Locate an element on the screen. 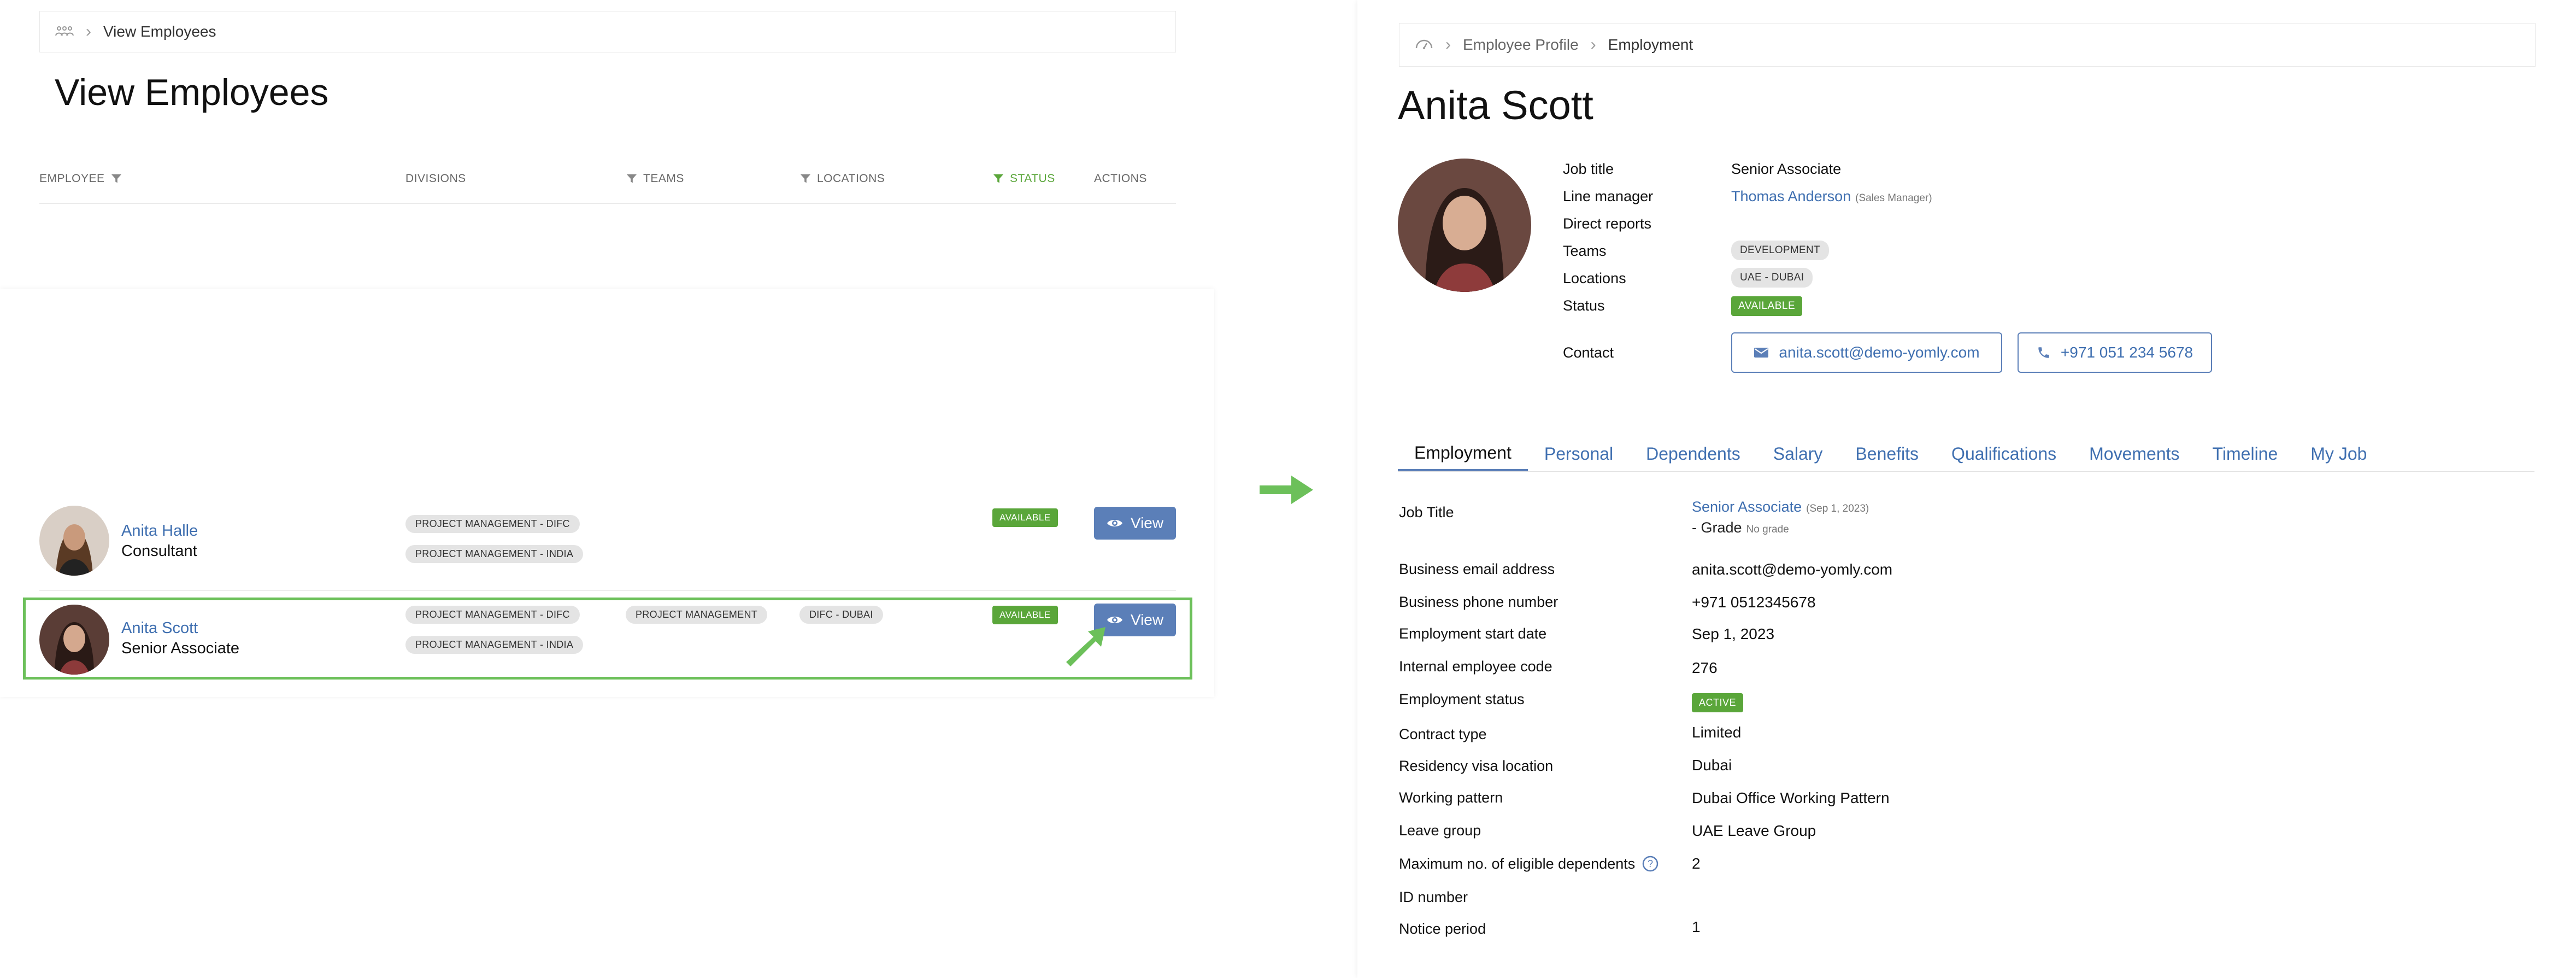 The height and width of the screenshot is (978, 2576). line-manager-label: Line manager is located at coordinates (1608, 196).